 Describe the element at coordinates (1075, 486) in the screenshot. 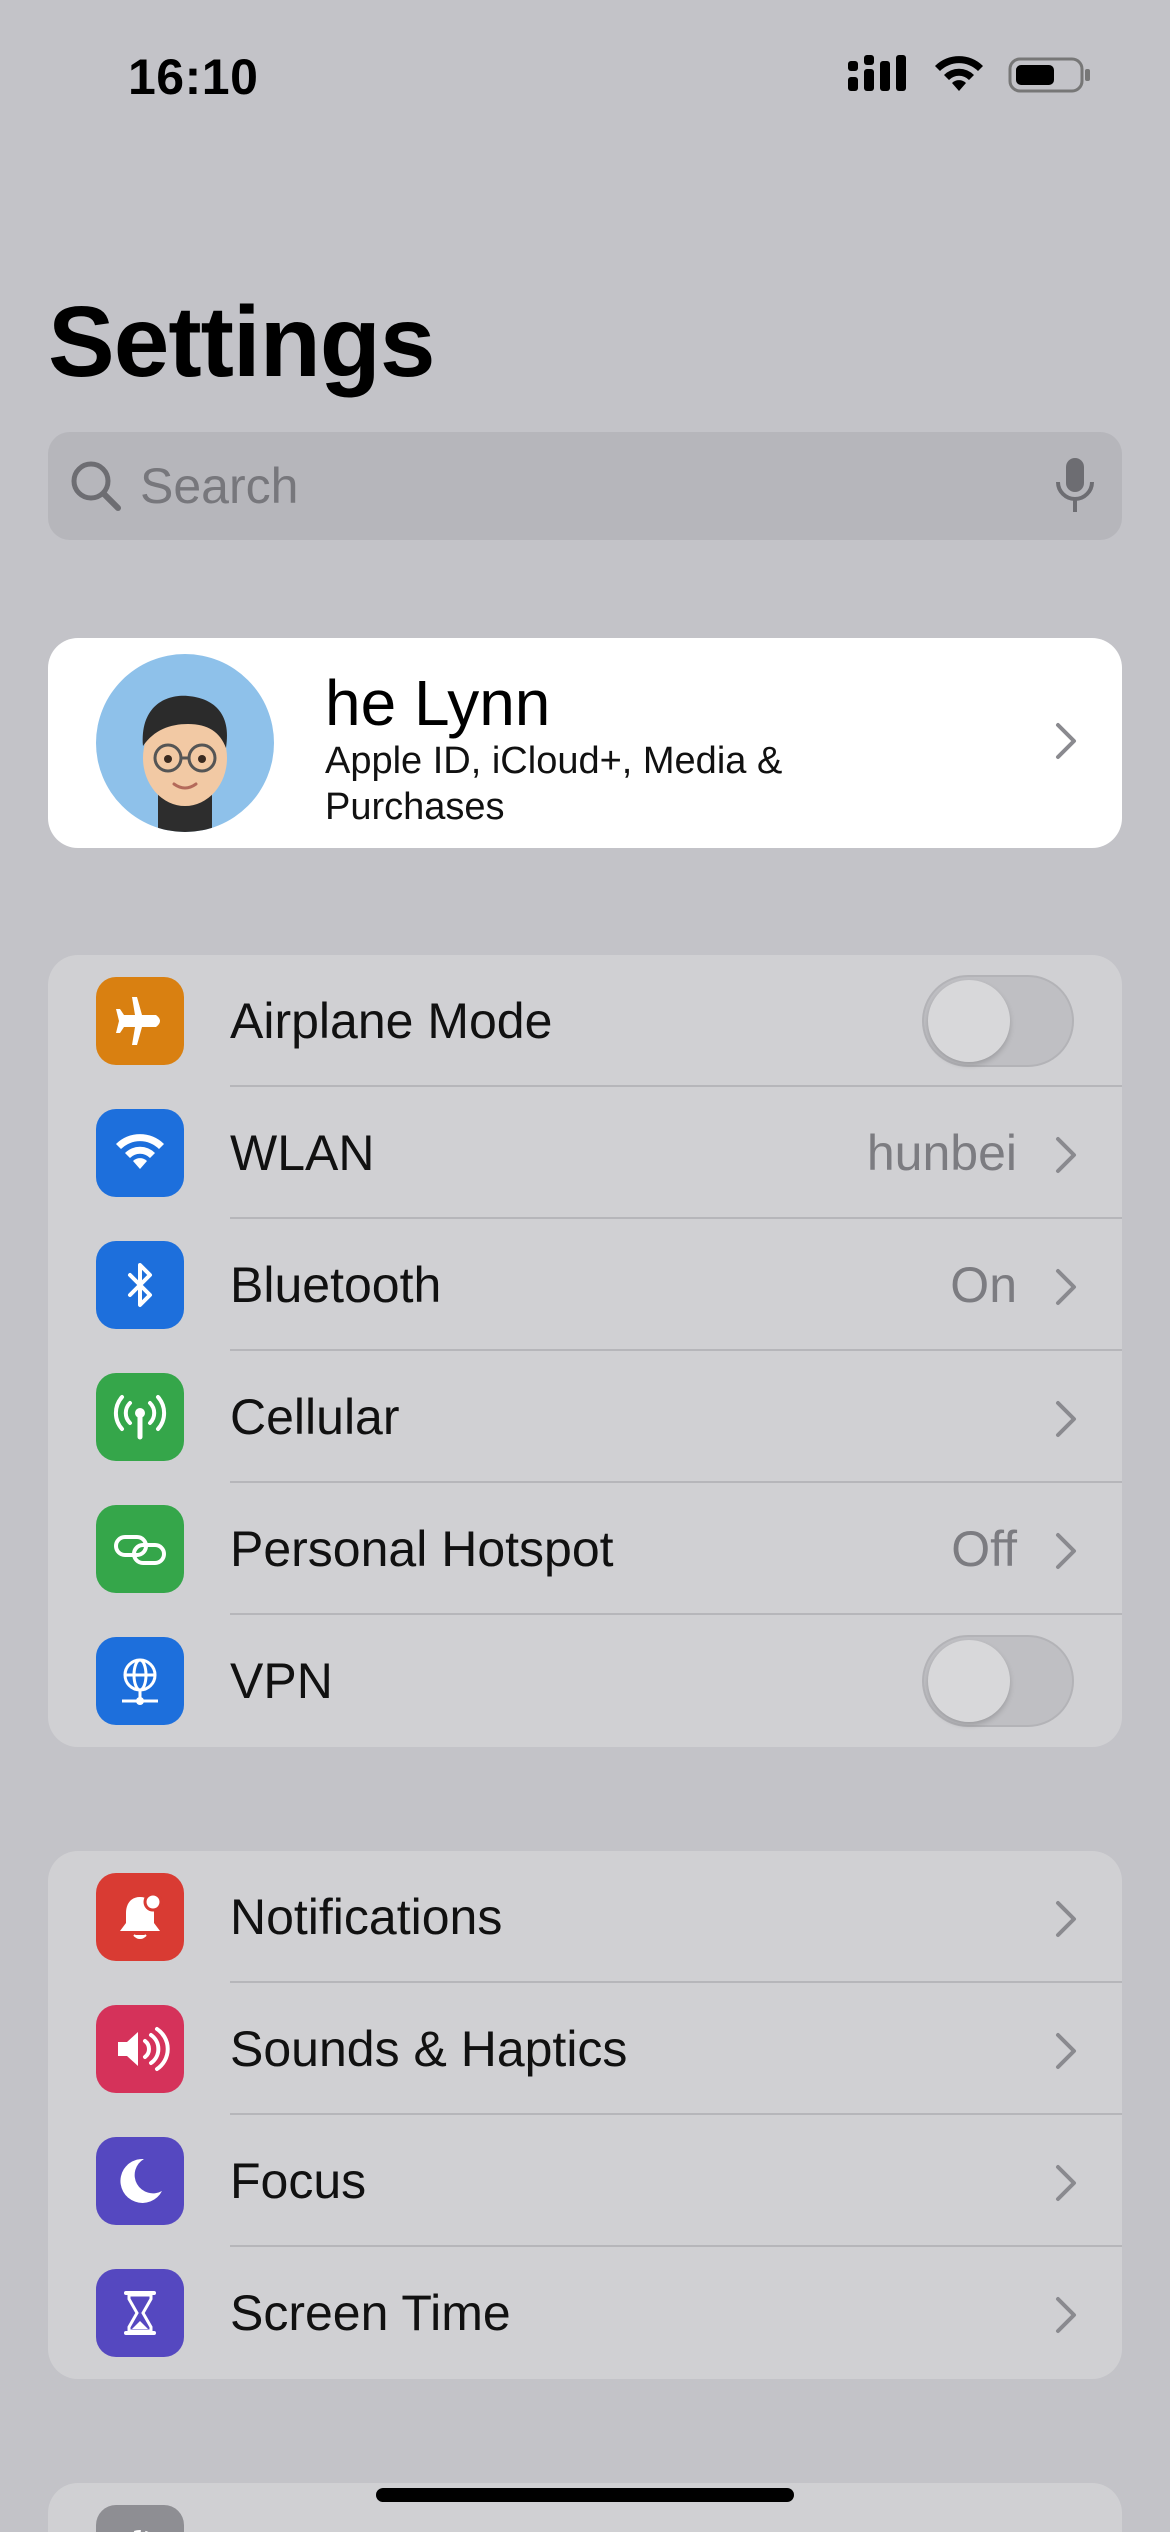

I see `microphone-icon` at that location.